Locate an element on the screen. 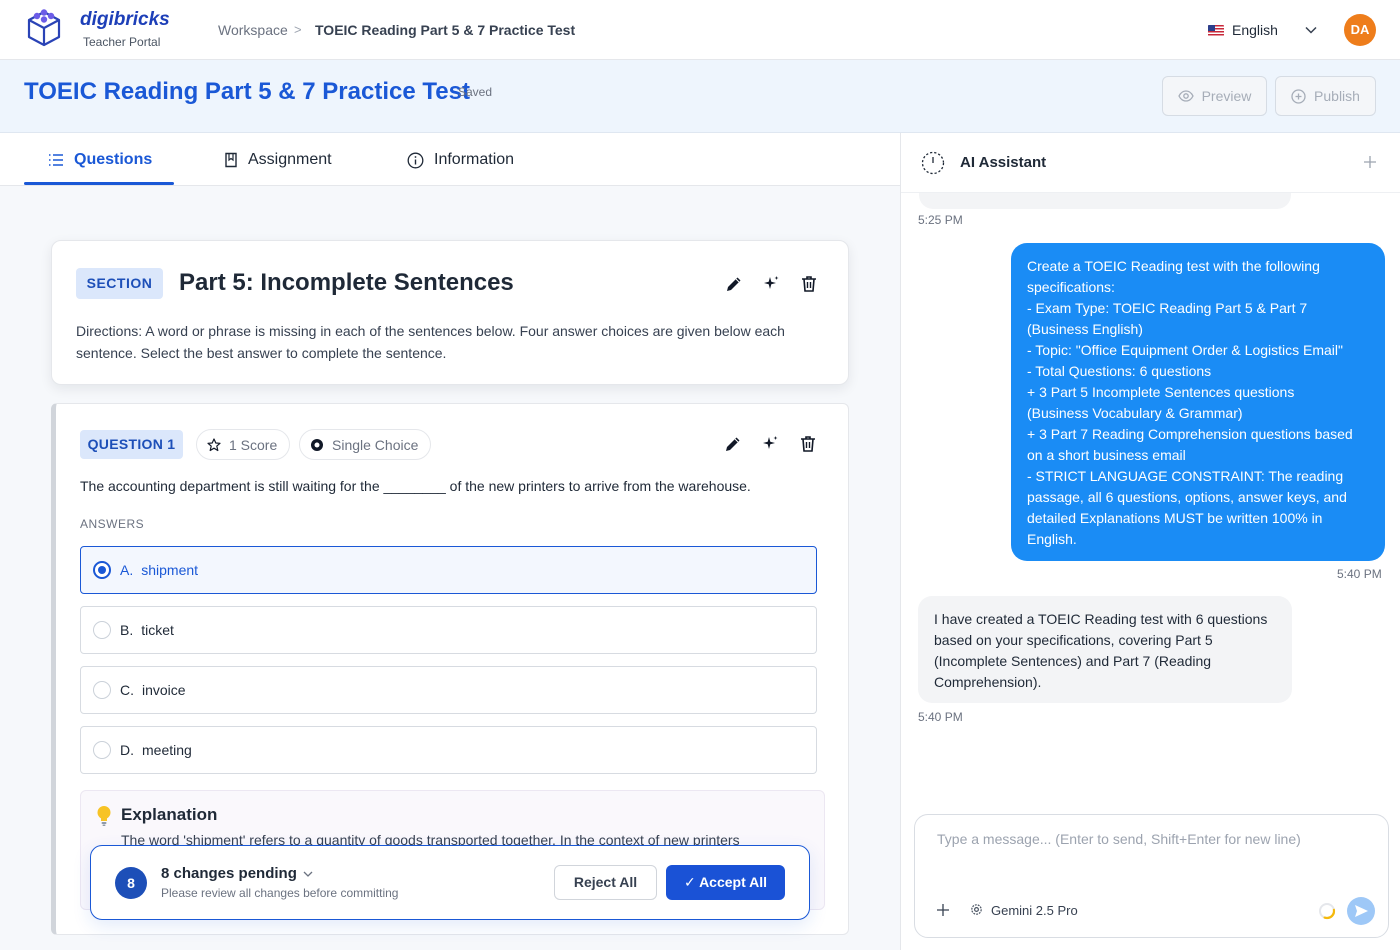  radio-dot-icon is located at coordinates (317, 444).